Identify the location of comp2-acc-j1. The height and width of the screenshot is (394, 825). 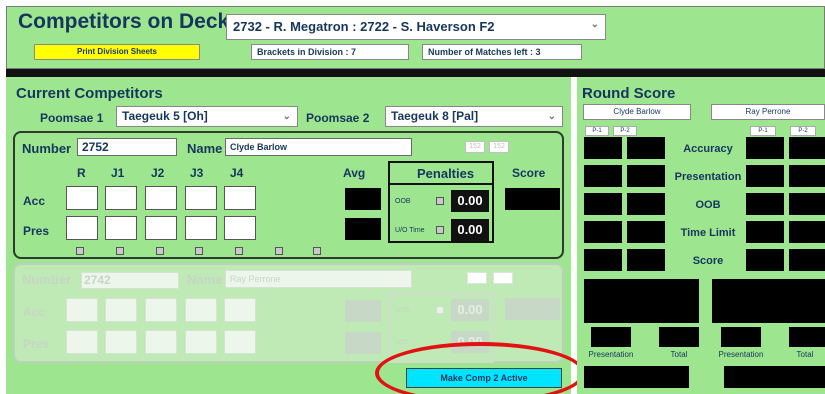
(121, 310).